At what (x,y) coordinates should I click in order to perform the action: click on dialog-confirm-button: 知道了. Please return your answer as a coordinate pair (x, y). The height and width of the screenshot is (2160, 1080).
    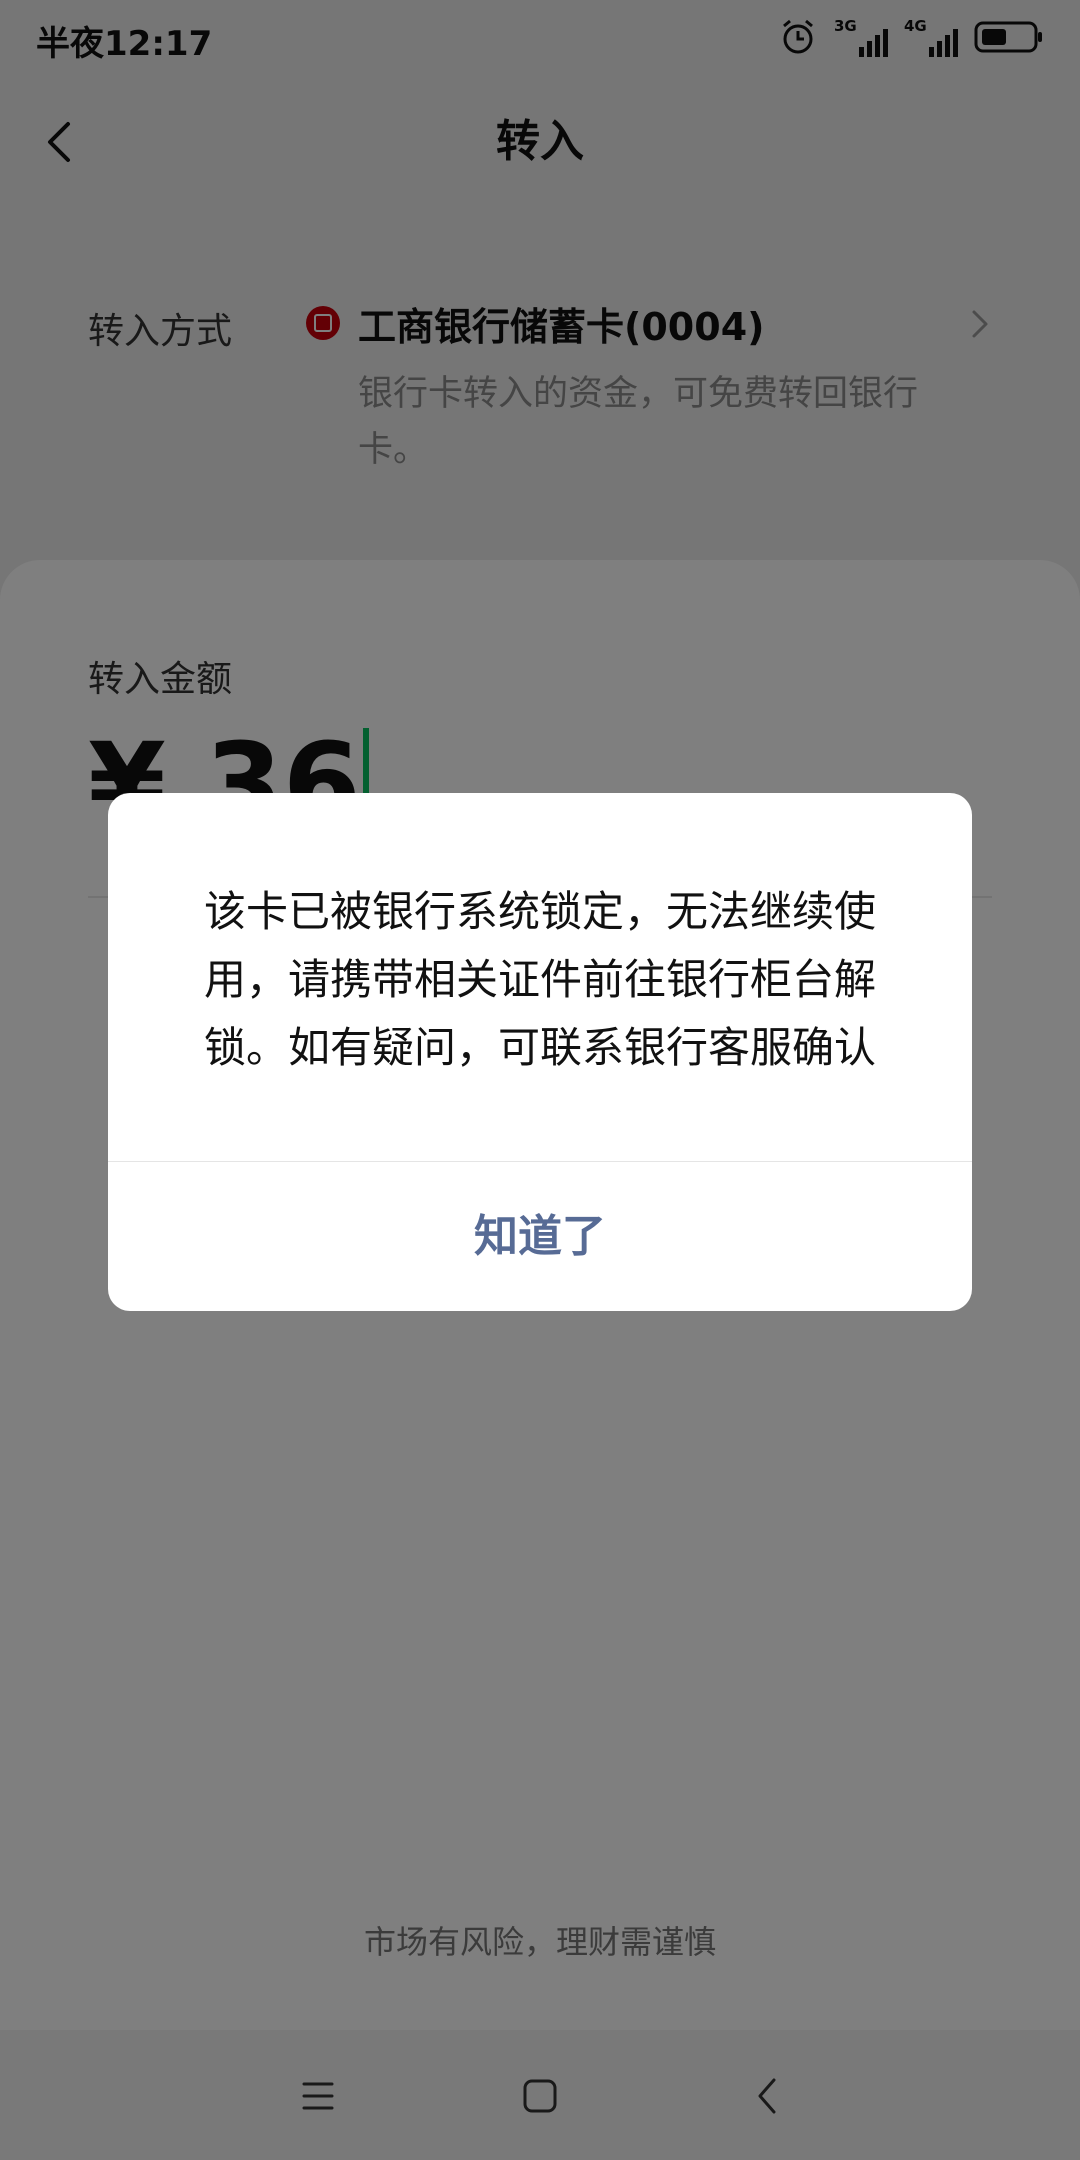
    Looking at the image, I should click on (540, 1236).